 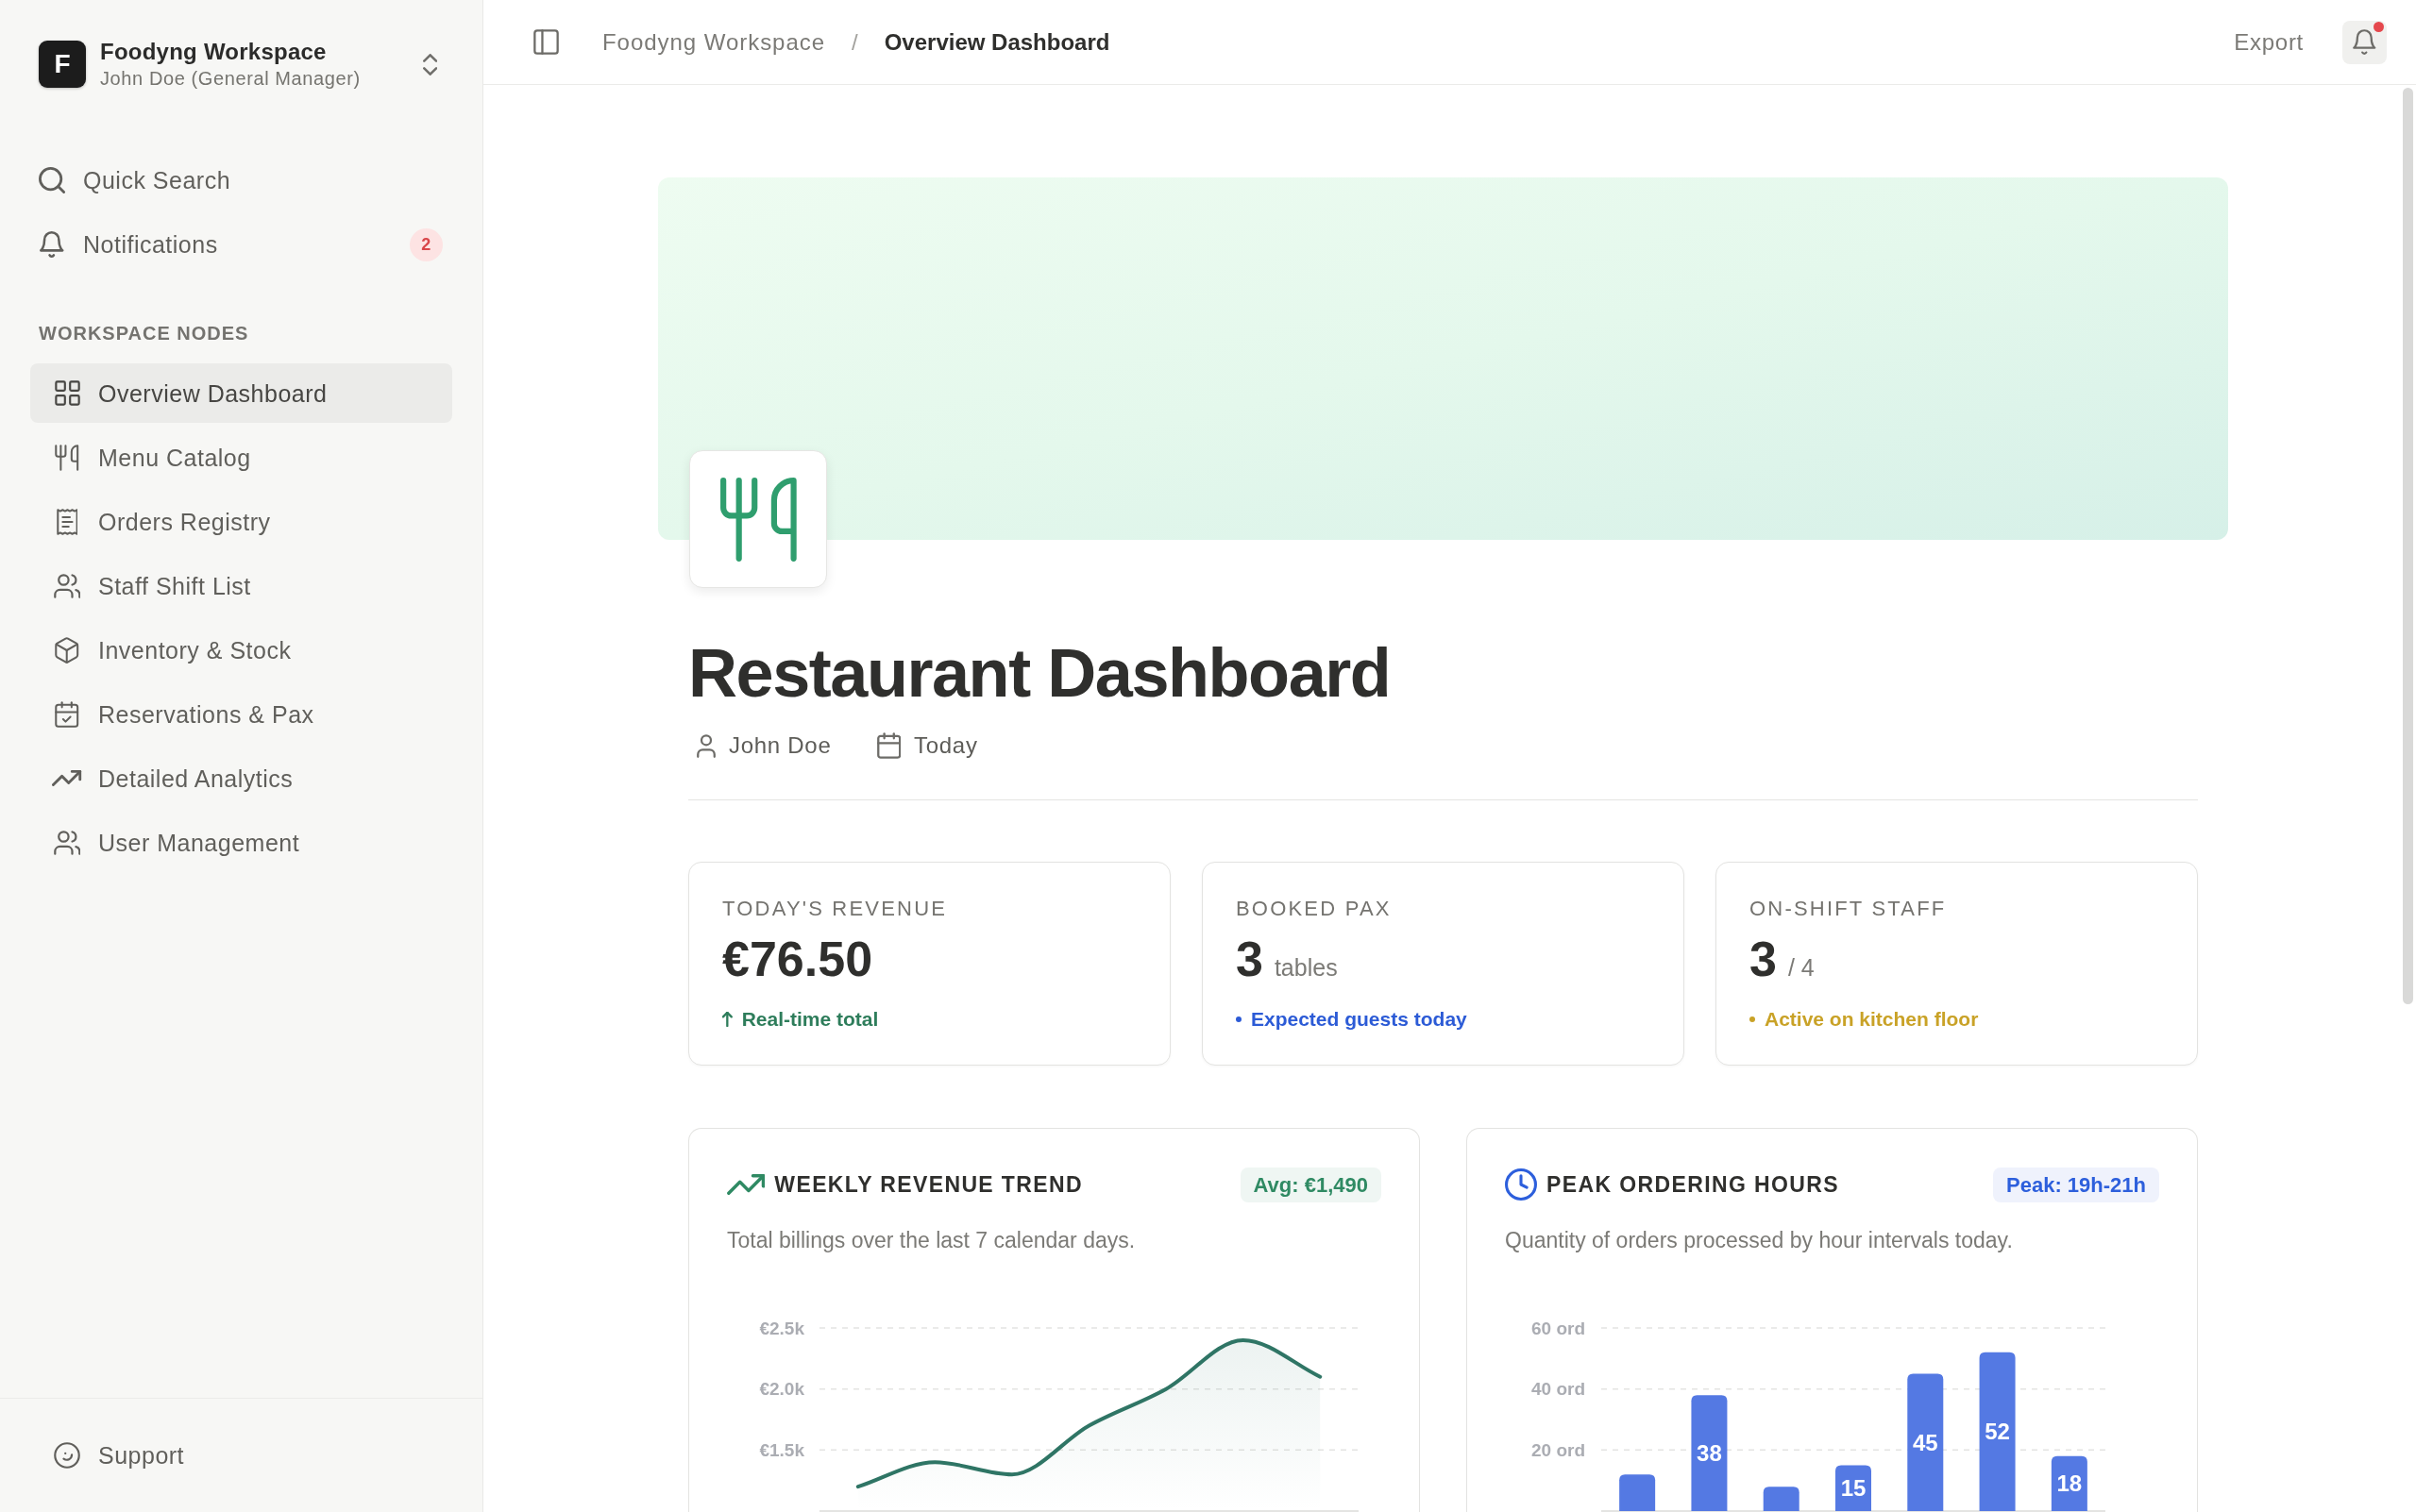 What do you see at coordinates (997, 42) in the screenshot?
I see `breadcrumb-current: Overview Dashboard` at bounding box center [997, 42].